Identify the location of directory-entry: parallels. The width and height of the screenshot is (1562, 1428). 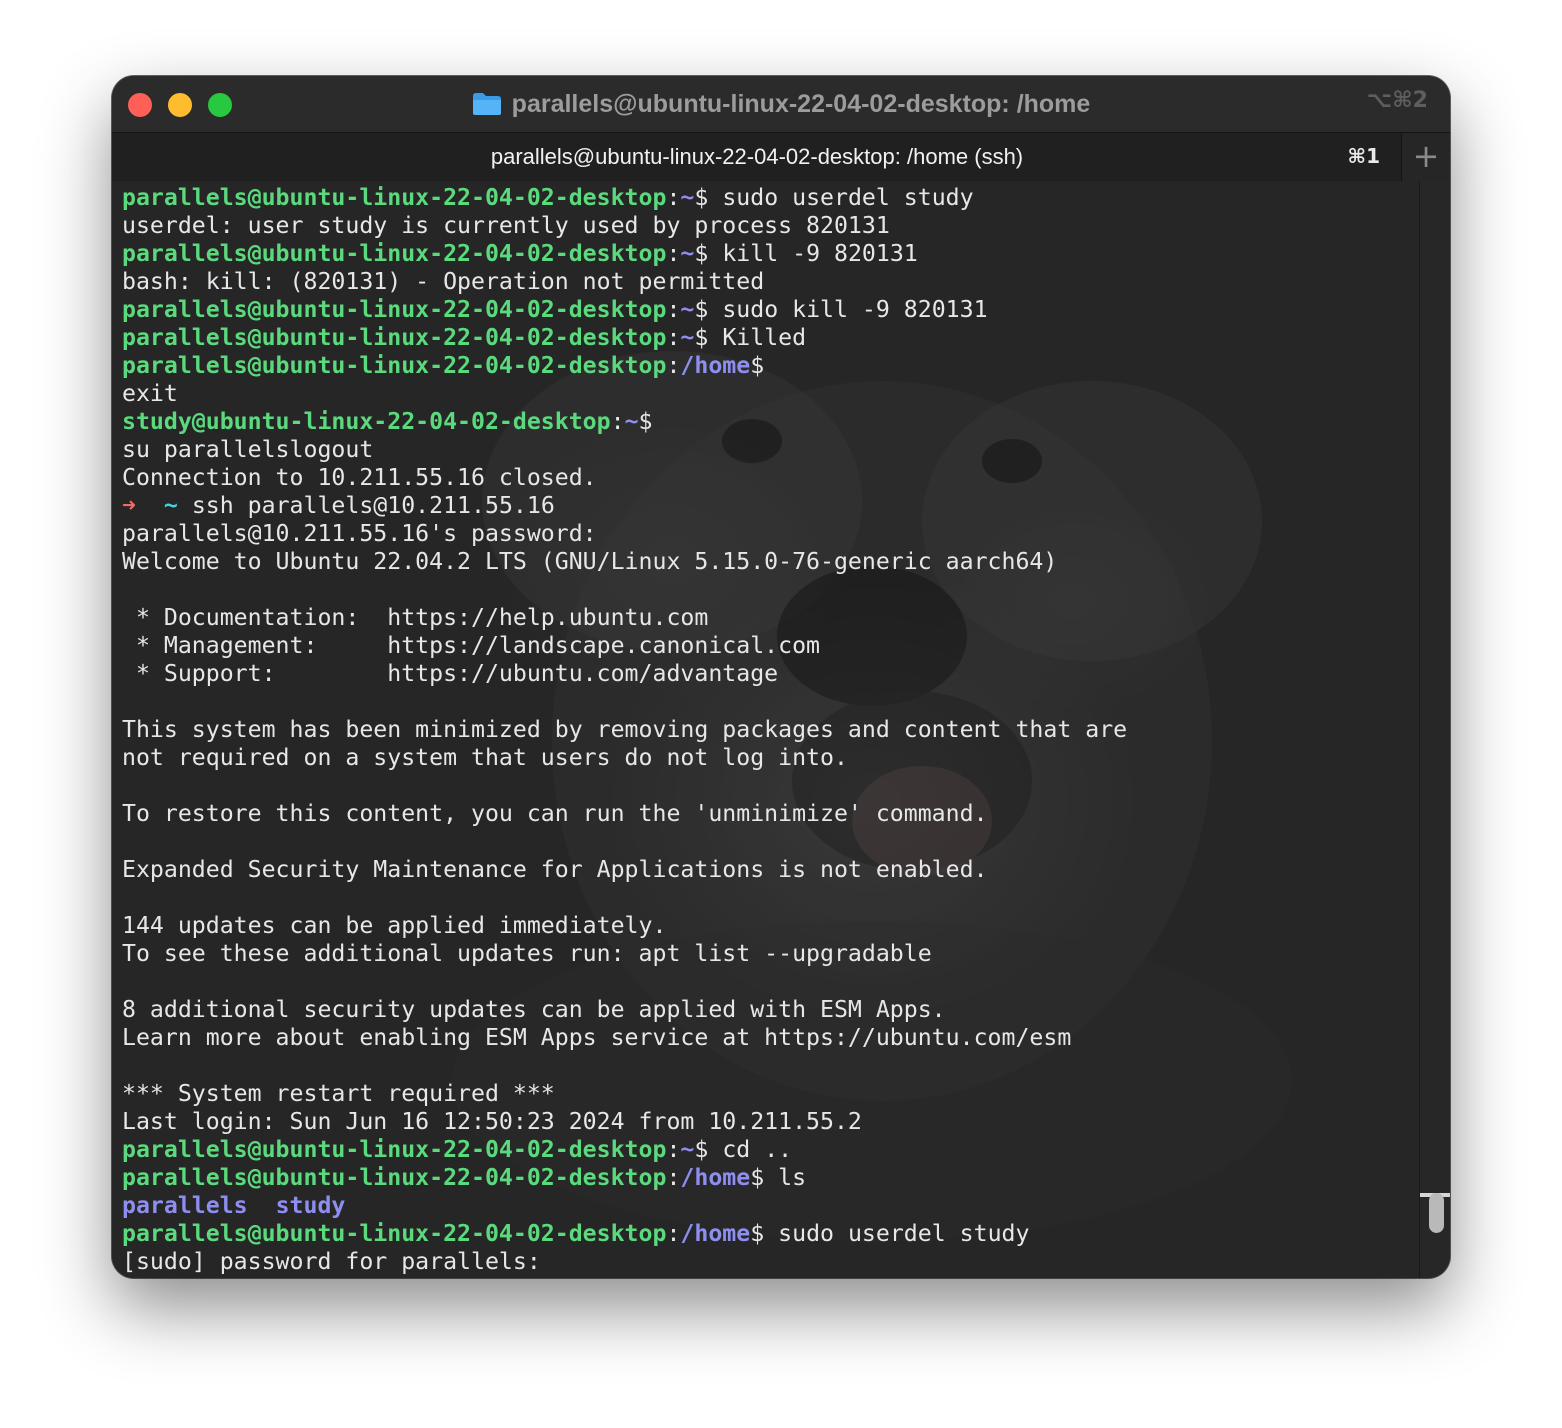
(185, 1205).